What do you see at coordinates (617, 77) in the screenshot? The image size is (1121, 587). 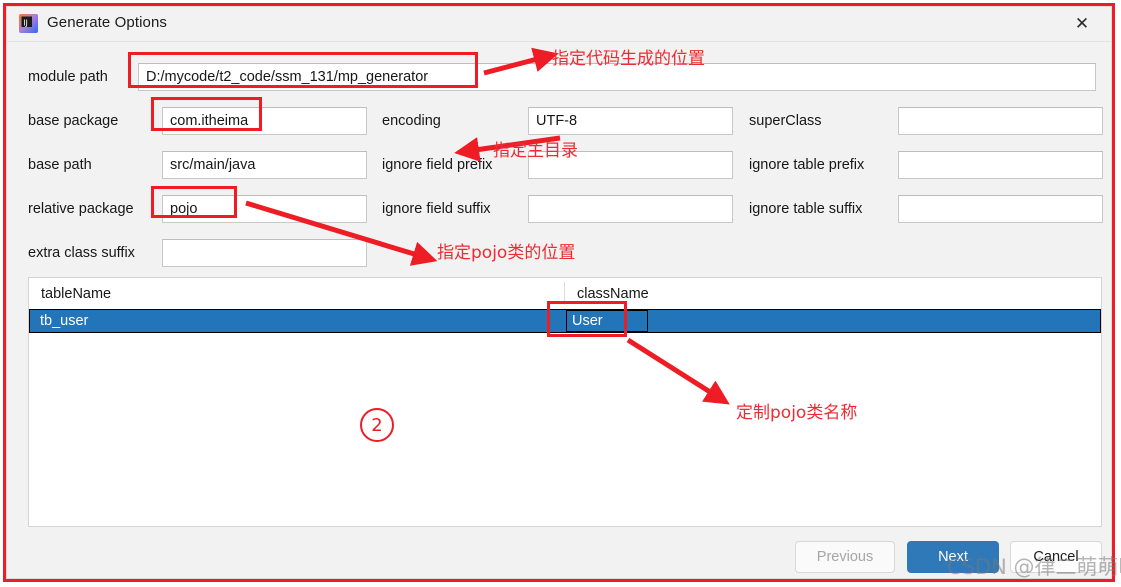 I see `input-module-path: D:/mycode/t2_code/ssm_131/mp_generator` at bounding box center [617, 77].